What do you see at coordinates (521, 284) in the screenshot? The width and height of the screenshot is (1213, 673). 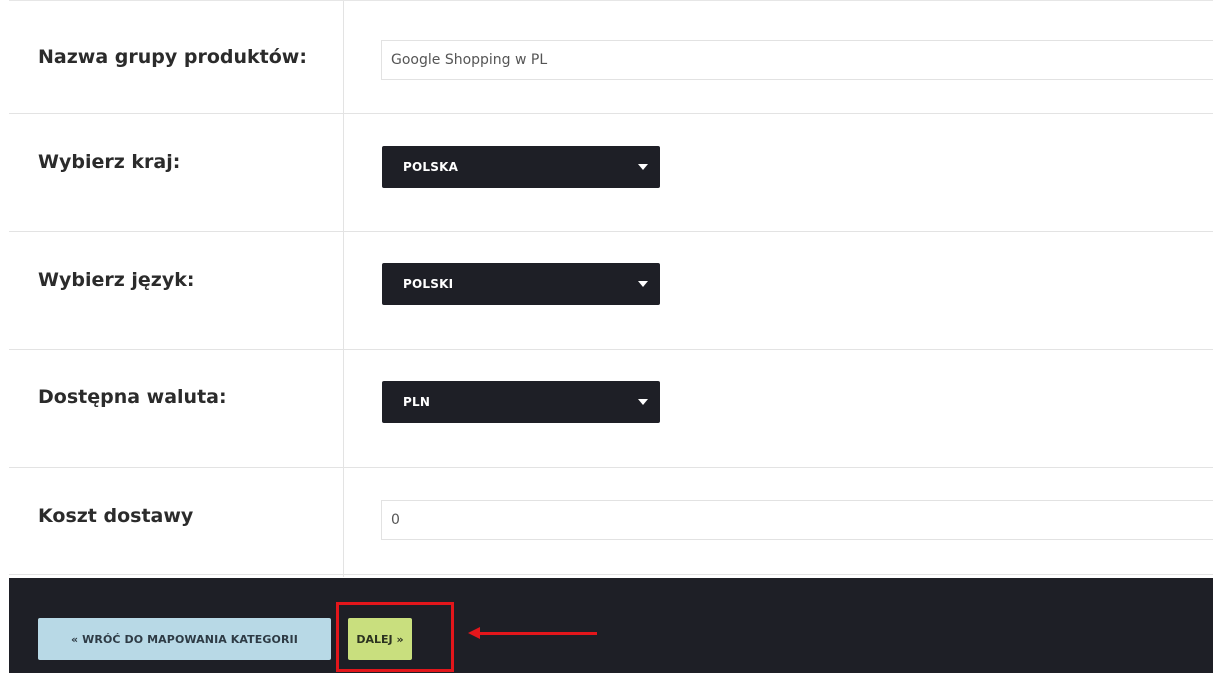 I see `language-select: POLSKI` at bounding box center [521, 284].